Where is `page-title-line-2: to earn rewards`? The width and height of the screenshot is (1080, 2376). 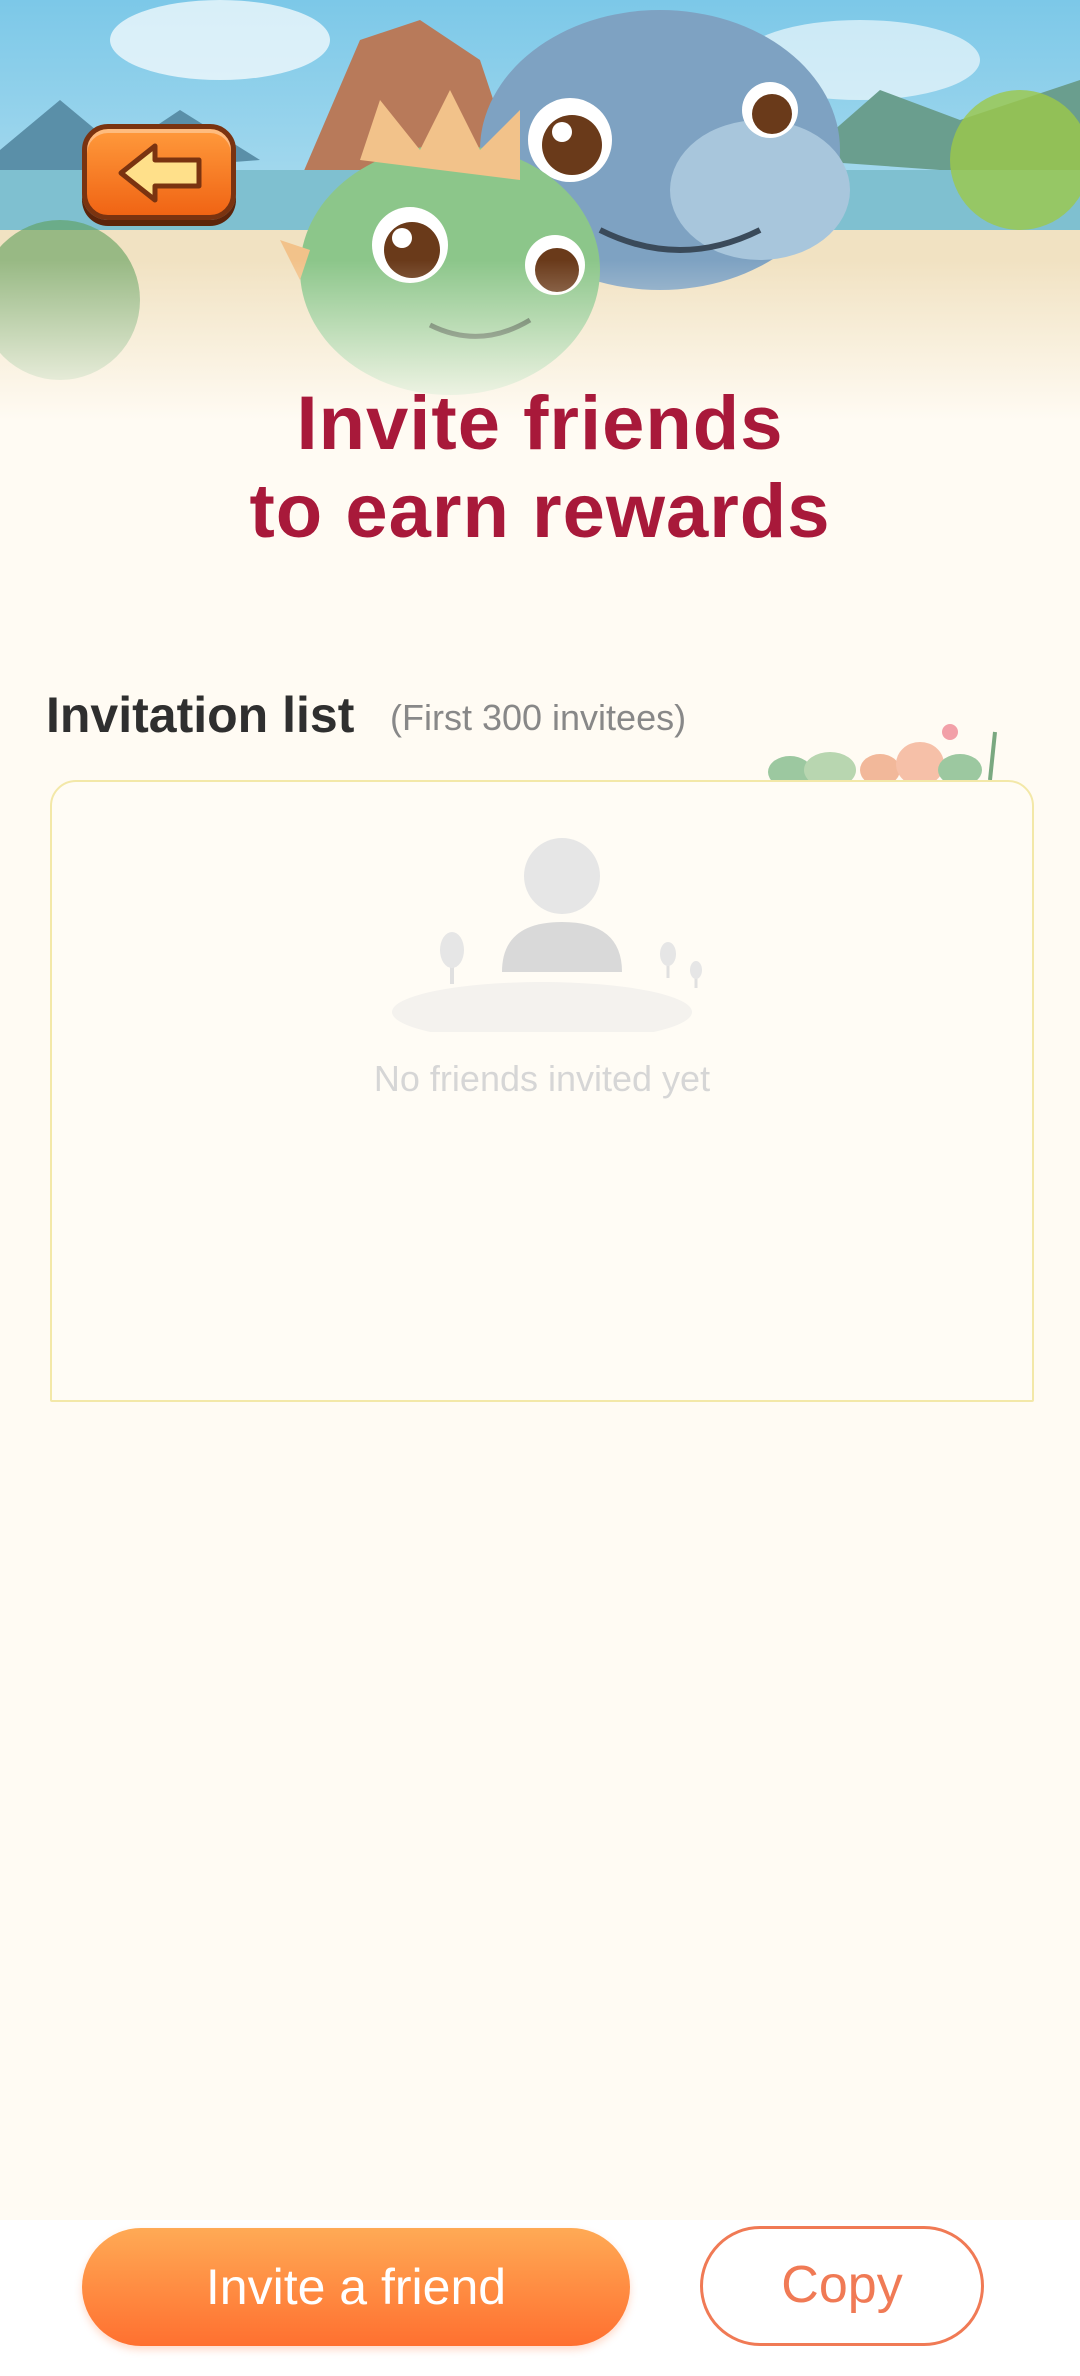 page-title-line-2: to earn rewards is located at coordinates (540, 511).